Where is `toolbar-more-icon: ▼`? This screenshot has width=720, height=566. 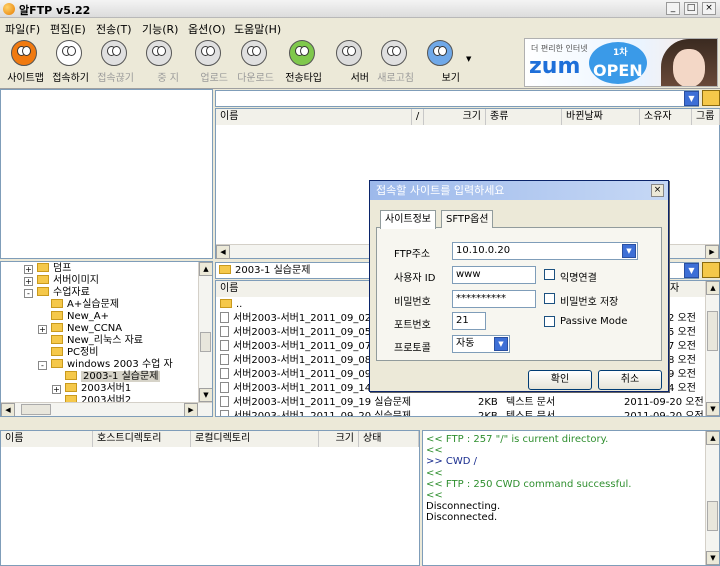 toolbar-more-icon: ▼ is located at coordinates (468, 59).